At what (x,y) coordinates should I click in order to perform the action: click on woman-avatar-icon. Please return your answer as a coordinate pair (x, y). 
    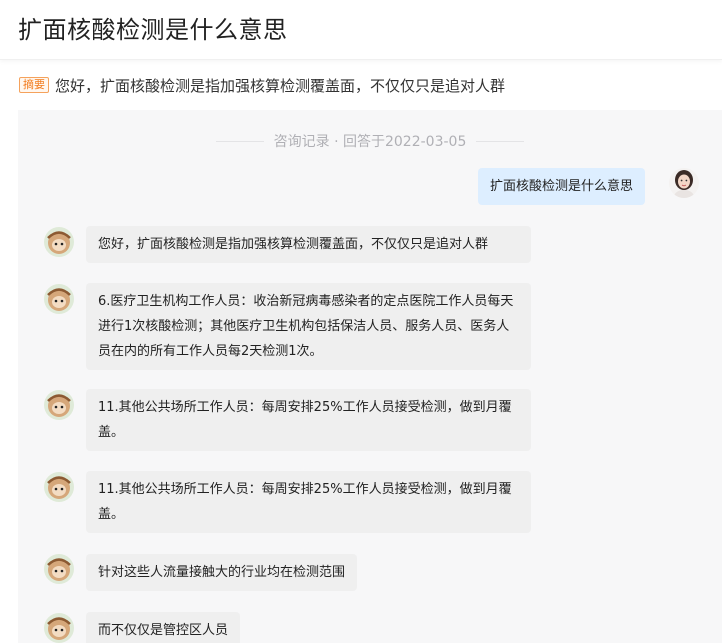
    Looking at the image, I should click on (684, 183).